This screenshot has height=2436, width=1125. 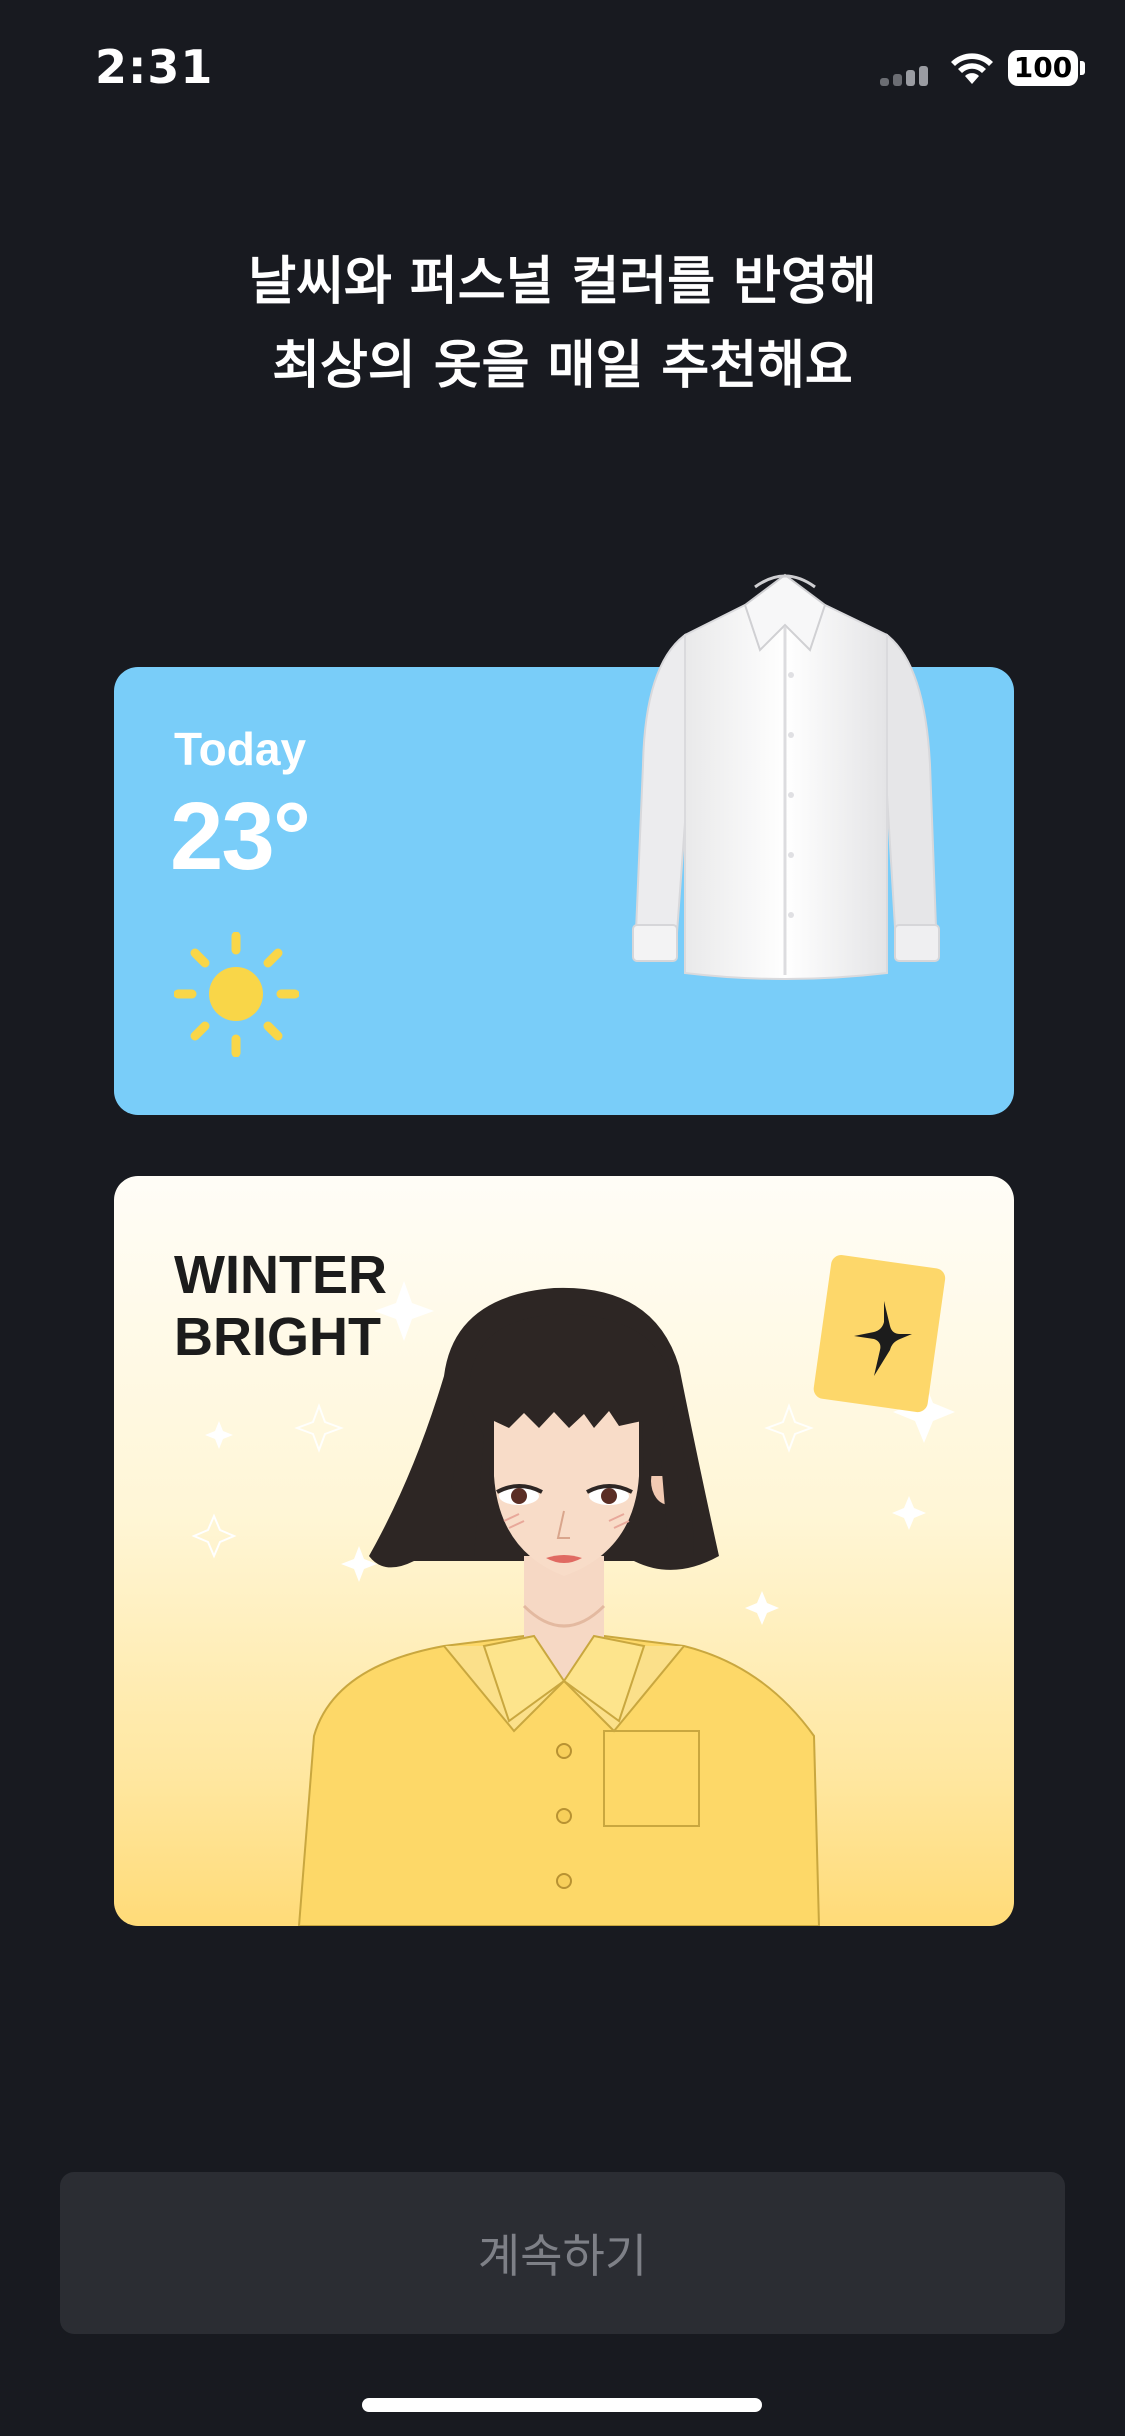 What do you see at coordinates (1082, 68) in the screenshot?
I see `battery-cap` at bounding box center [1082, 68].